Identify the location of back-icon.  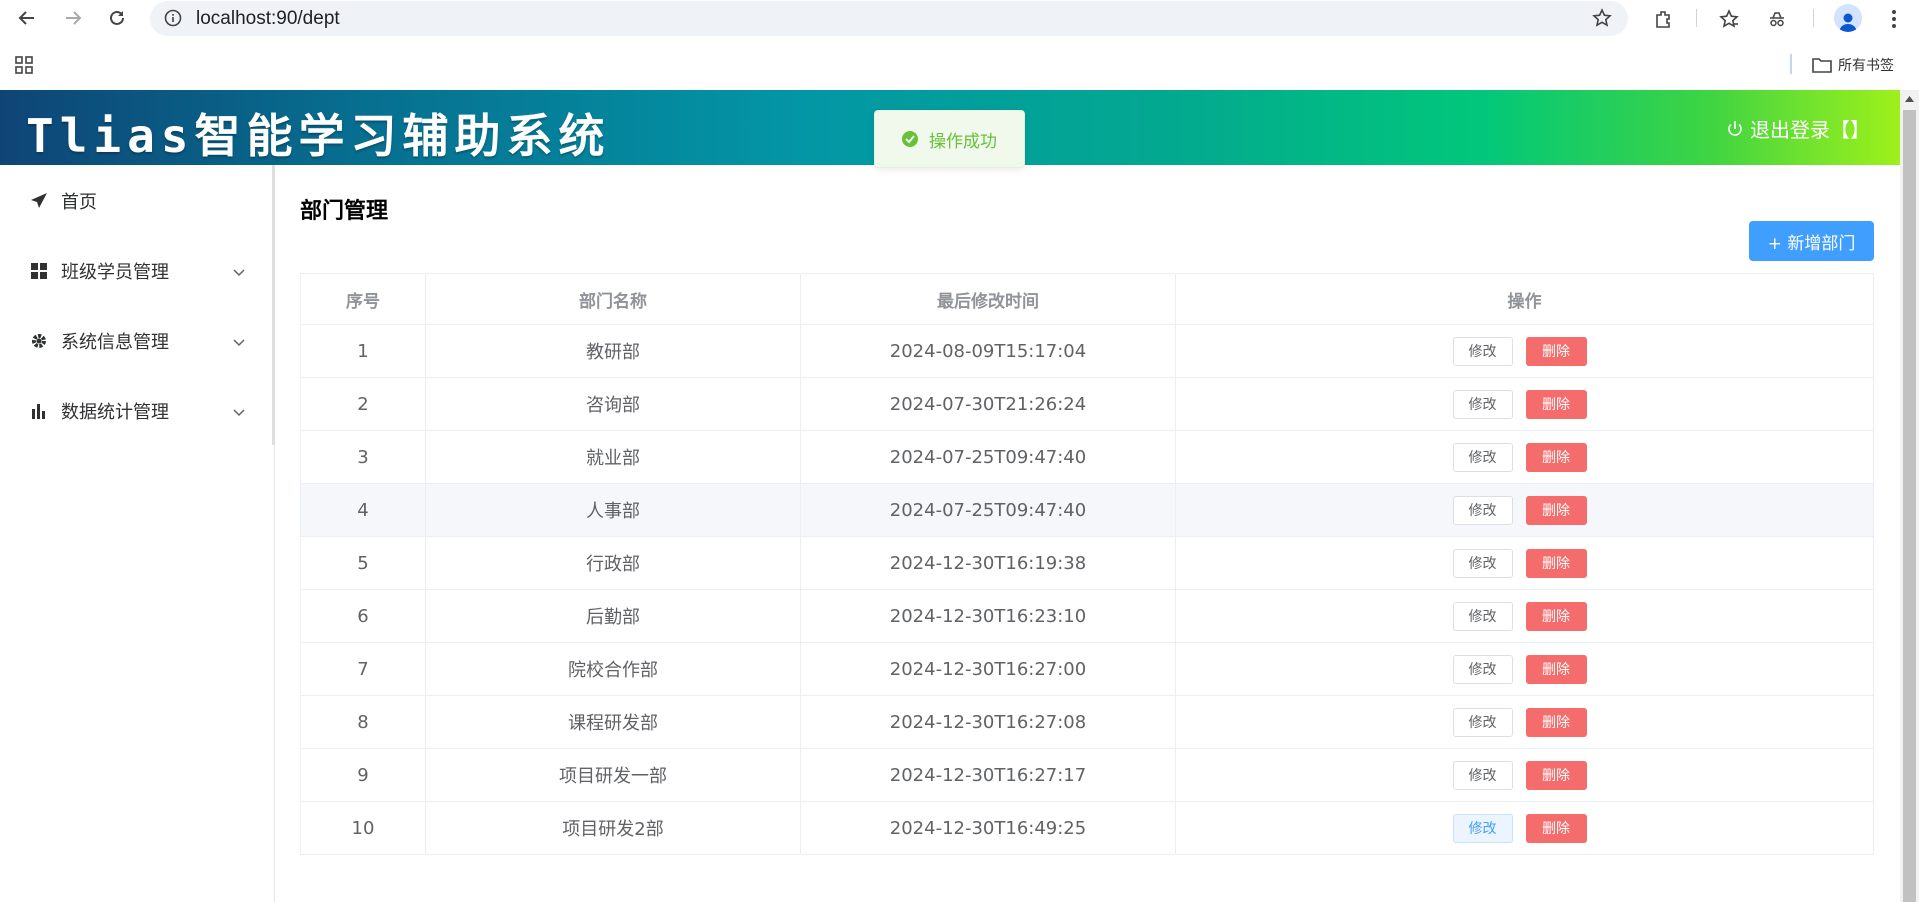
(27, 18).